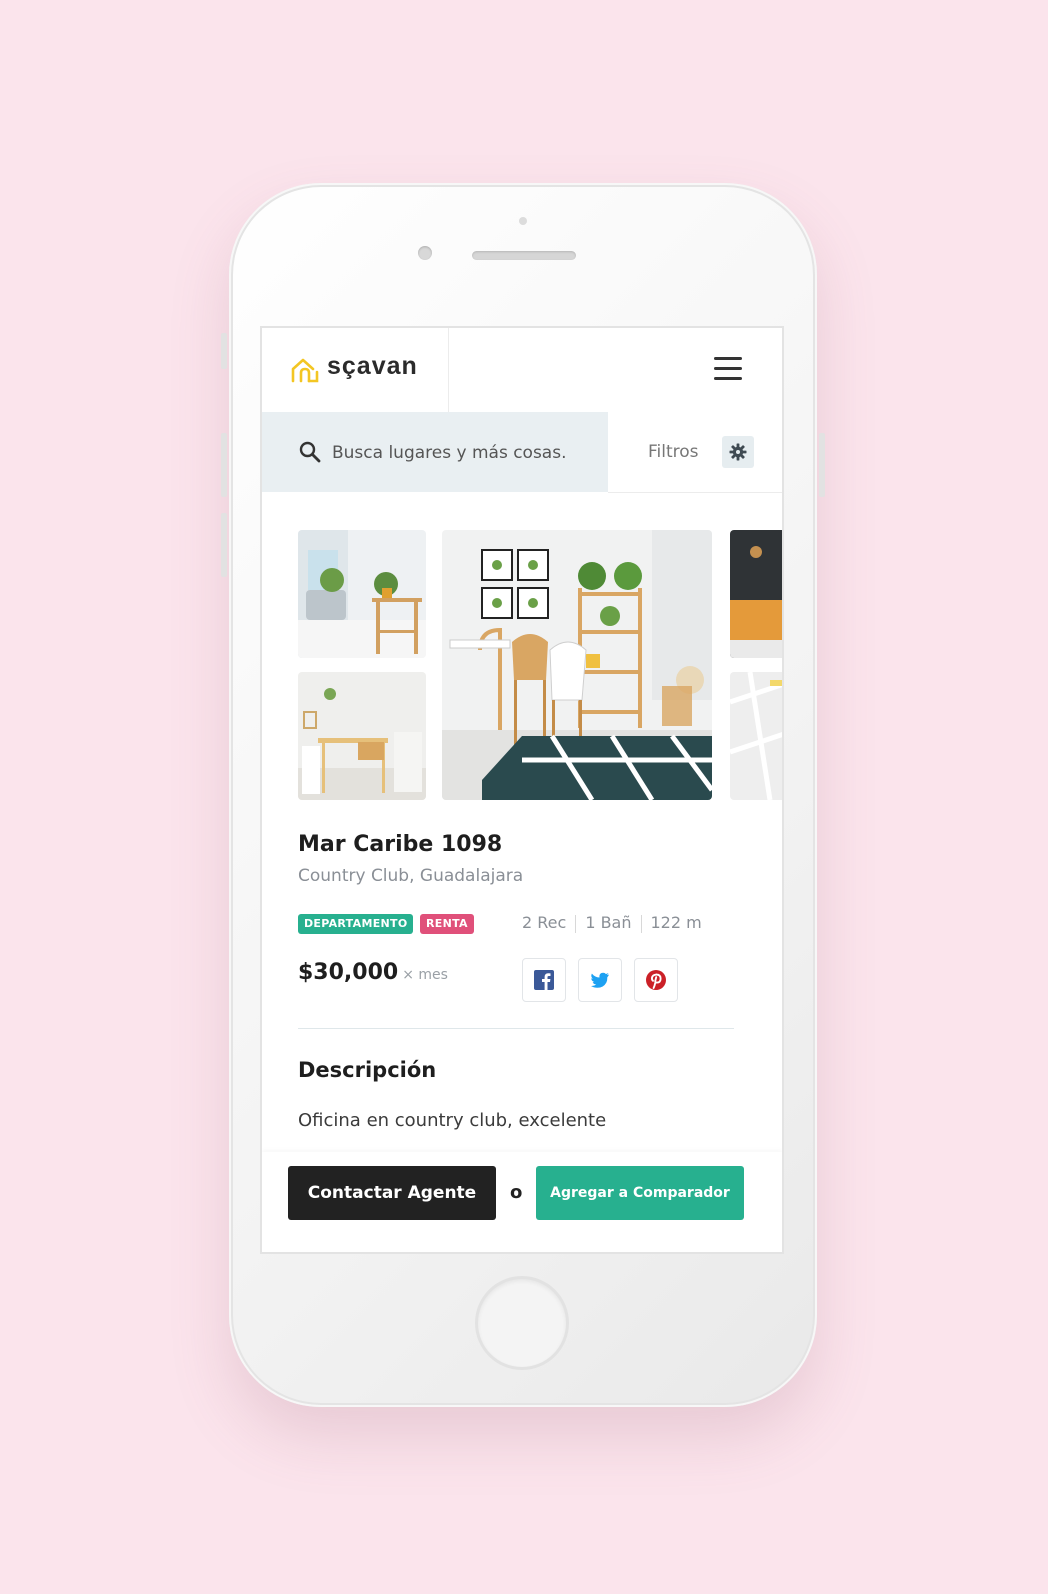  I want to click on add-to-comparator-button: Agregar a Comparador, so click(640, 1193).